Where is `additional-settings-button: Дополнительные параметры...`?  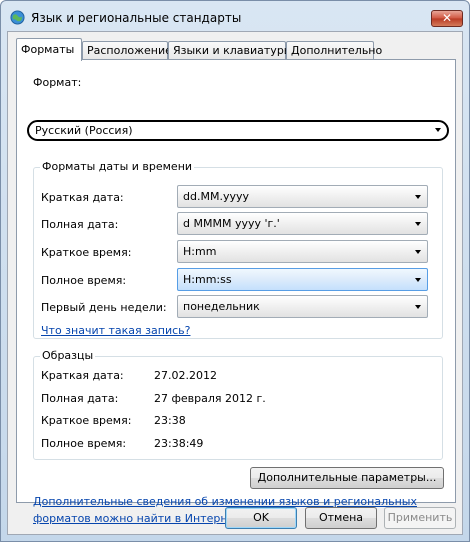 additional-settings-button: Дополнительные параметры... is located at coordinates (347, 478).